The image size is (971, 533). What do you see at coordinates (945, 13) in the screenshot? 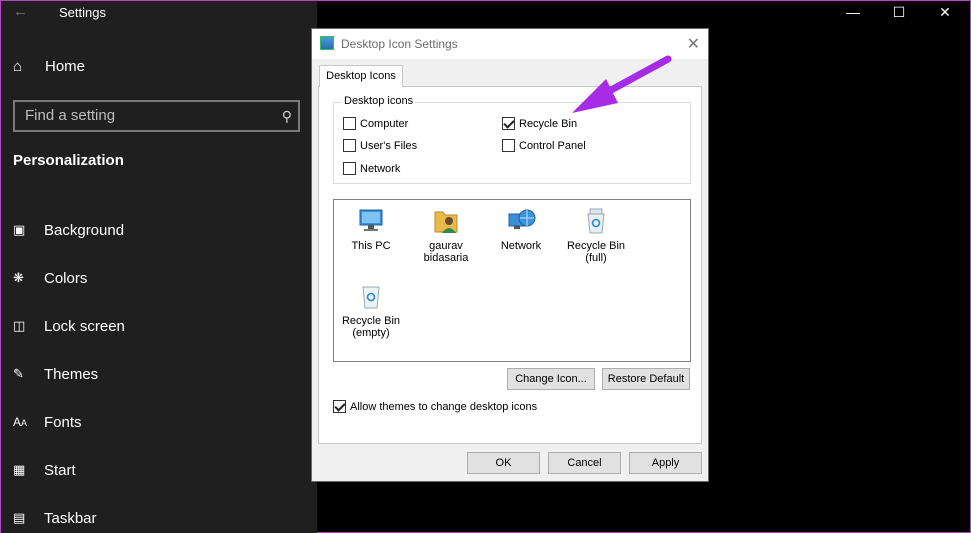
I see `close-button: ✕` at bounding box center [945, 13].